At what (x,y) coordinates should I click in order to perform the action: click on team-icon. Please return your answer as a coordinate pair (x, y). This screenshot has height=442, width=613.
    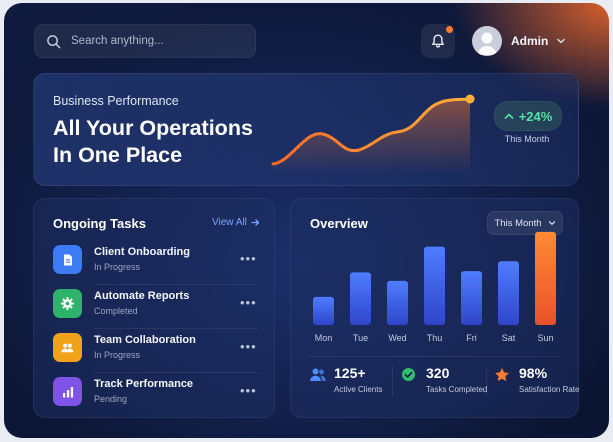
    Looking at the image, I should click on (67, 347).